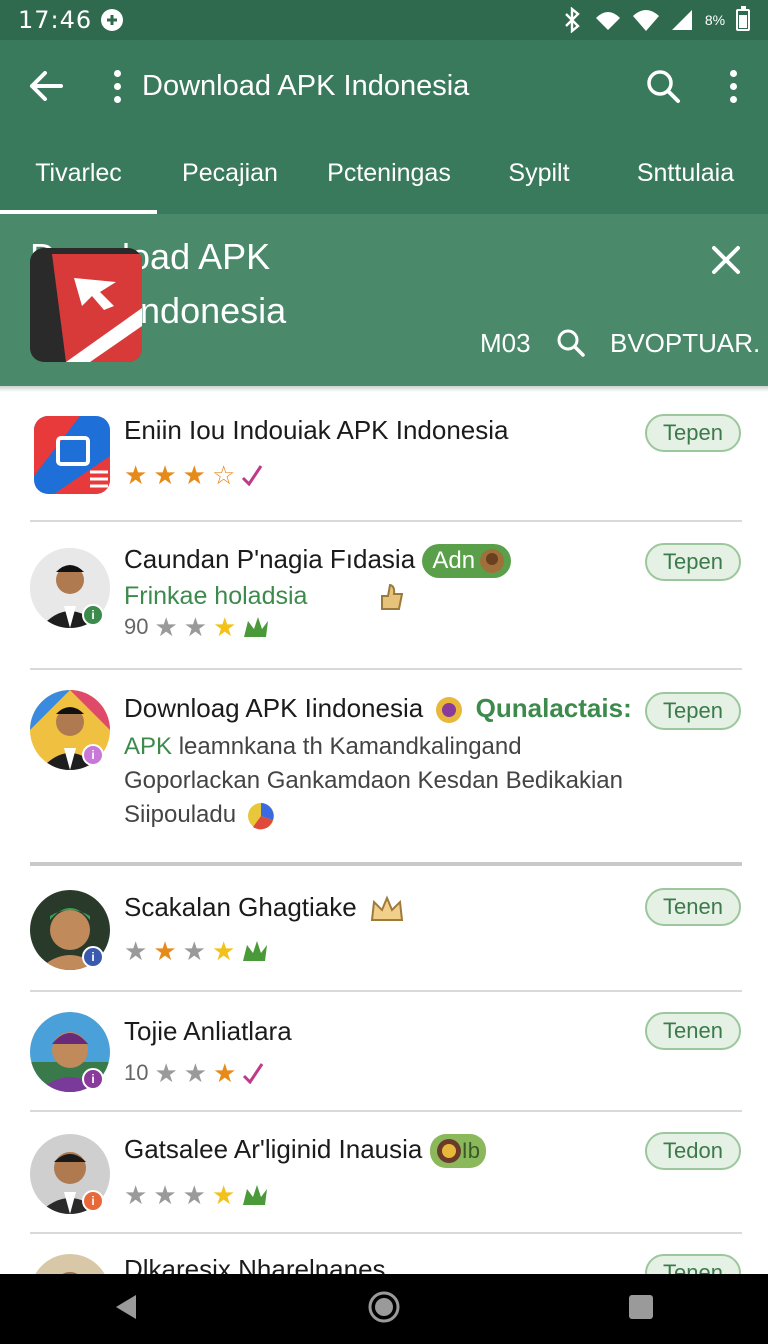  Describe the element at coordinates (126, 1306) in the screenshot. I see `triangle-back-icon` at that location.